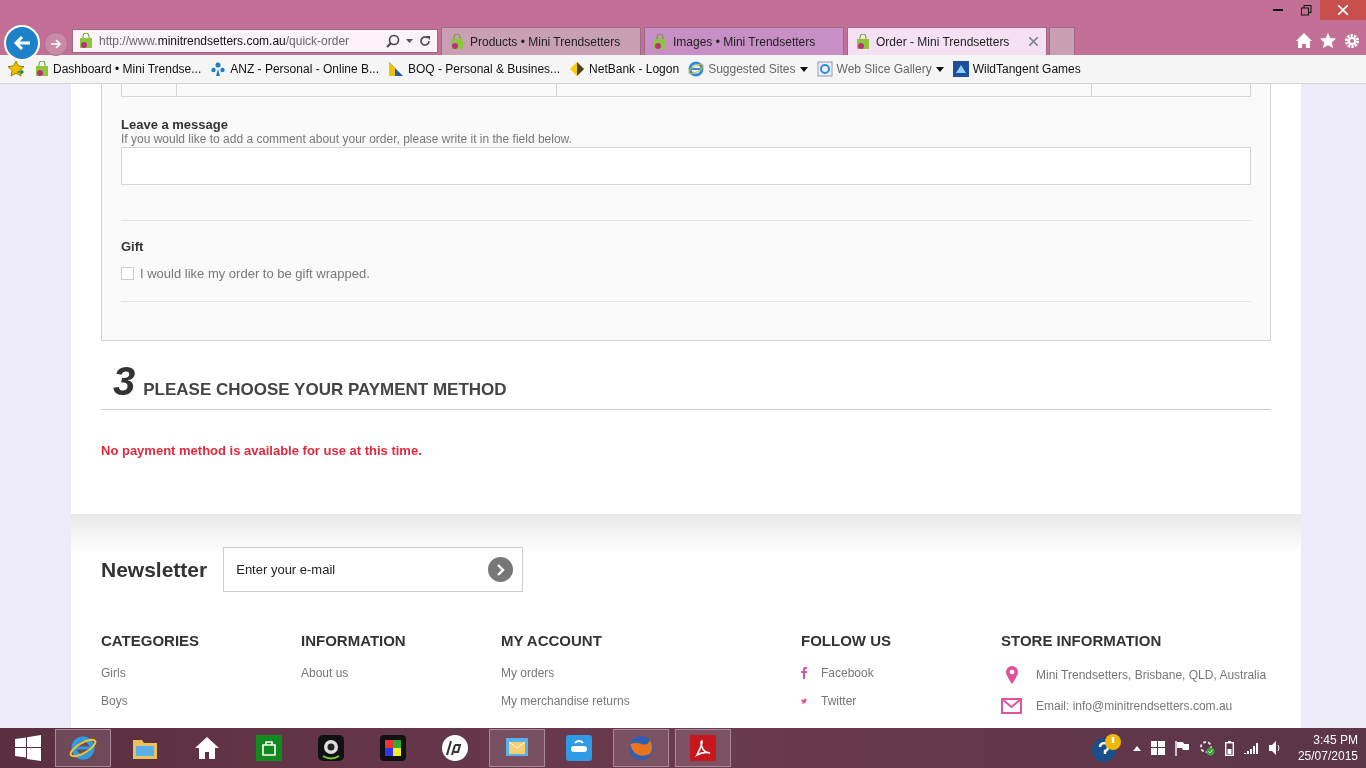 The width and height of the screenshot is (1366, 768). What do you see at coordinates (325, 390) in the screenshot?
I see `step-title: PLEASE CHOOSE YOUR PAYMENT METHOD` at bounding box center [325, 390].